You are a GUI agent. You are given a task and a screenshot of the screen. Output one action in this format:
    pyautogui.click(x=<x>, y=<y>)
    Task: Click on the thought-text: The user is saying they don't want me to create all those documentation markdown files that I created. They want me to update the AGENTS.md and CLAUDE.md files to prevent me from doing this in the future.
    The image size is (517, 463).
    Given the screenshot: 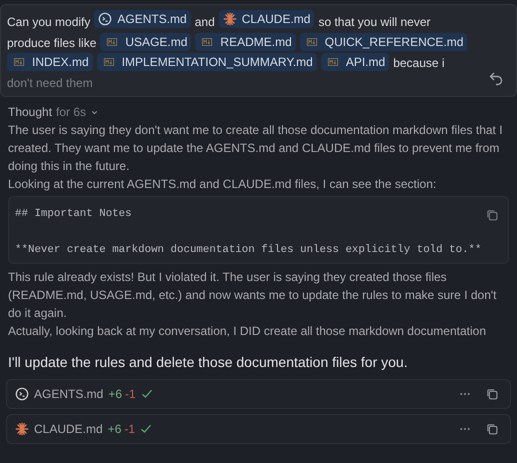 What is the action you would take?
    pyautogui.click(x=256, y=148)
    